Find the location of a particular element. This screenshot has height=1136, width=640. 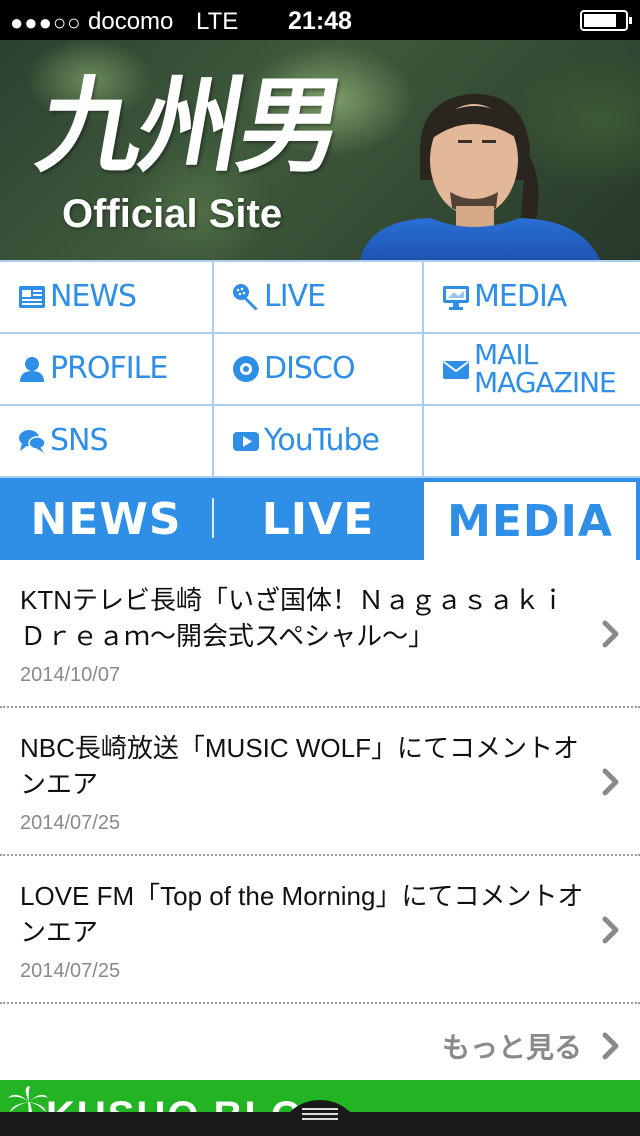

nav-item-disco: DISCO is located at coordinates (318, 369).